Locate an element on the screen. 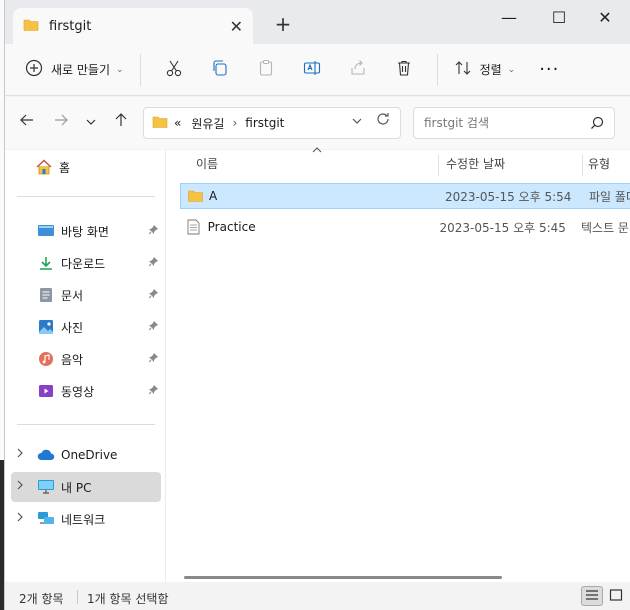  toolbar-divider is located at coordinates (140, 69).